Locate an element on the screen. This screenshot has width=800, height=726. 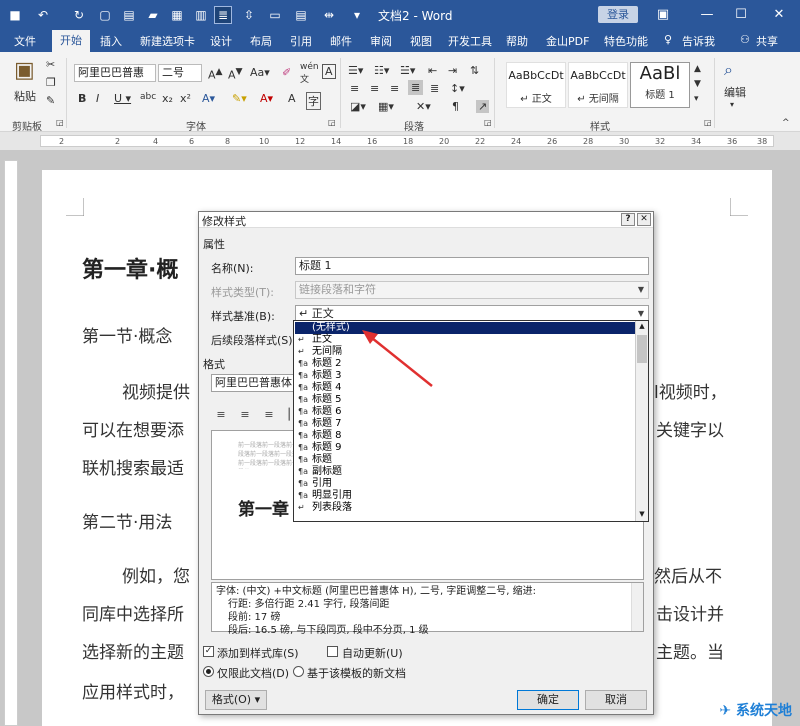
grow-font-icon: A▲ is located at coordinates (215, 74).